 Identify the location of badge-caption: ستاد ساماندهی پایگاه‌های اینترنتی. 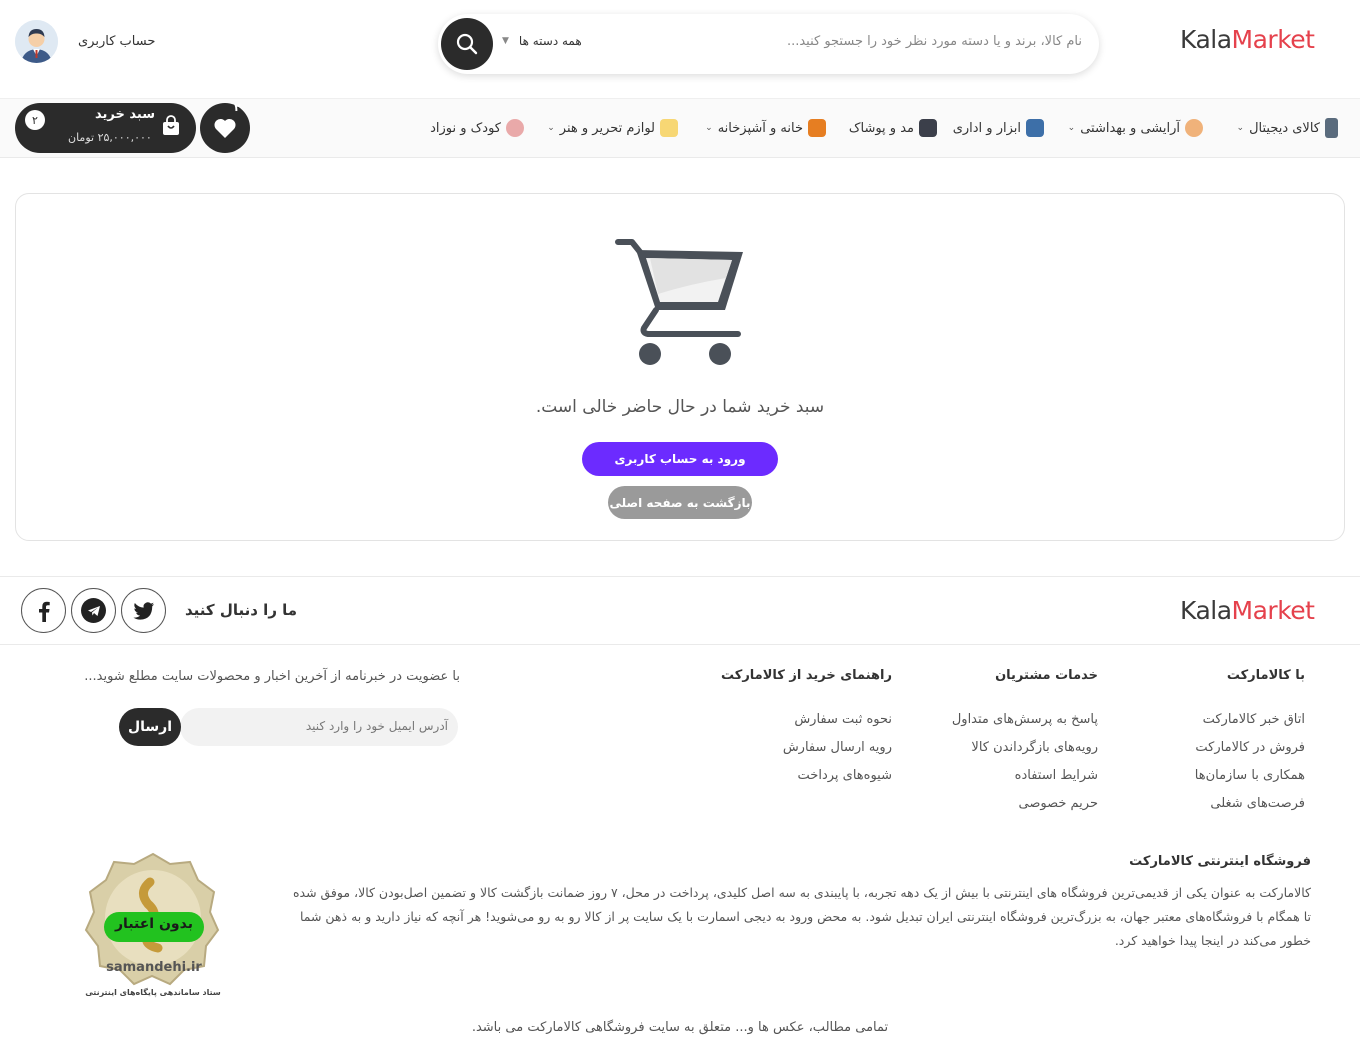
(153, 992).